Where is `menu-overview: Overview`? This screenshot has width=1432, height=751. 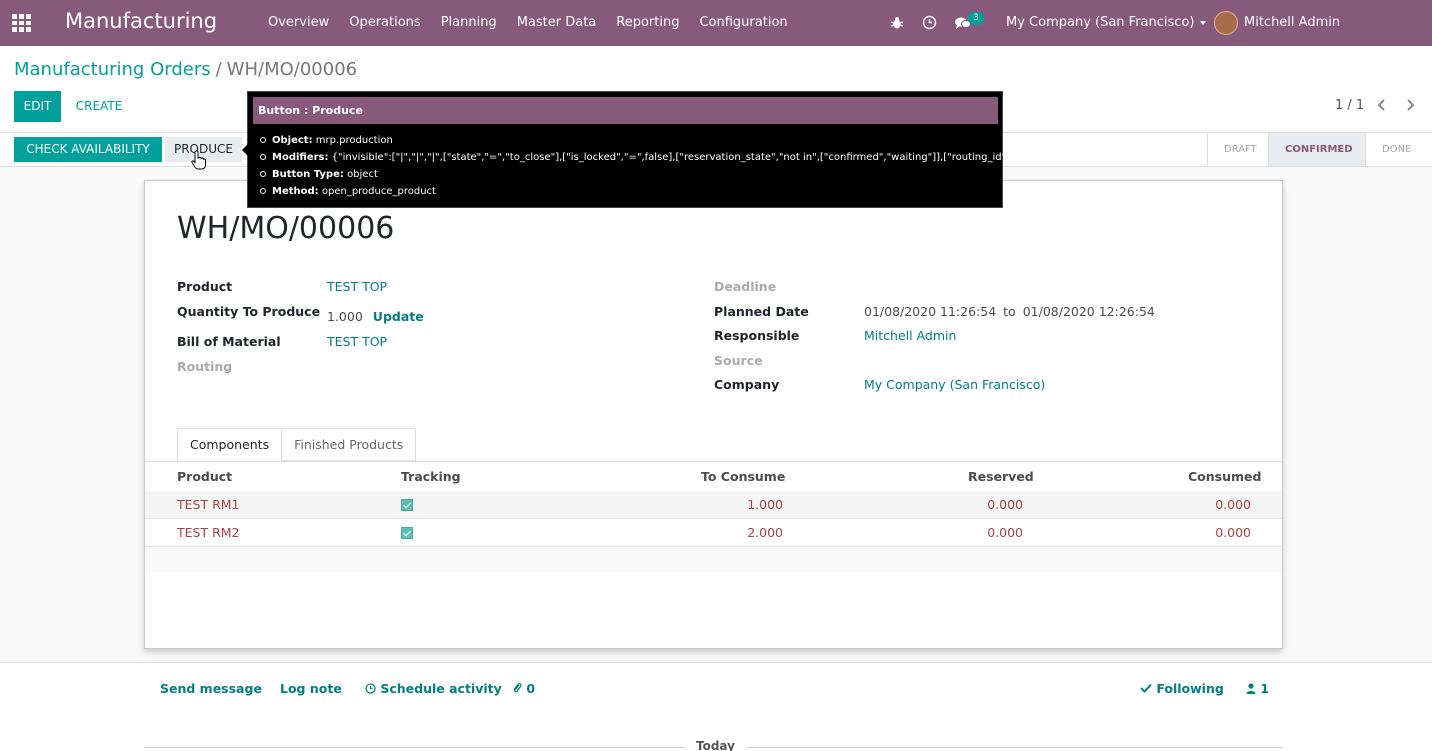 menu-overview: Overview is located at coordinates (298, 23).